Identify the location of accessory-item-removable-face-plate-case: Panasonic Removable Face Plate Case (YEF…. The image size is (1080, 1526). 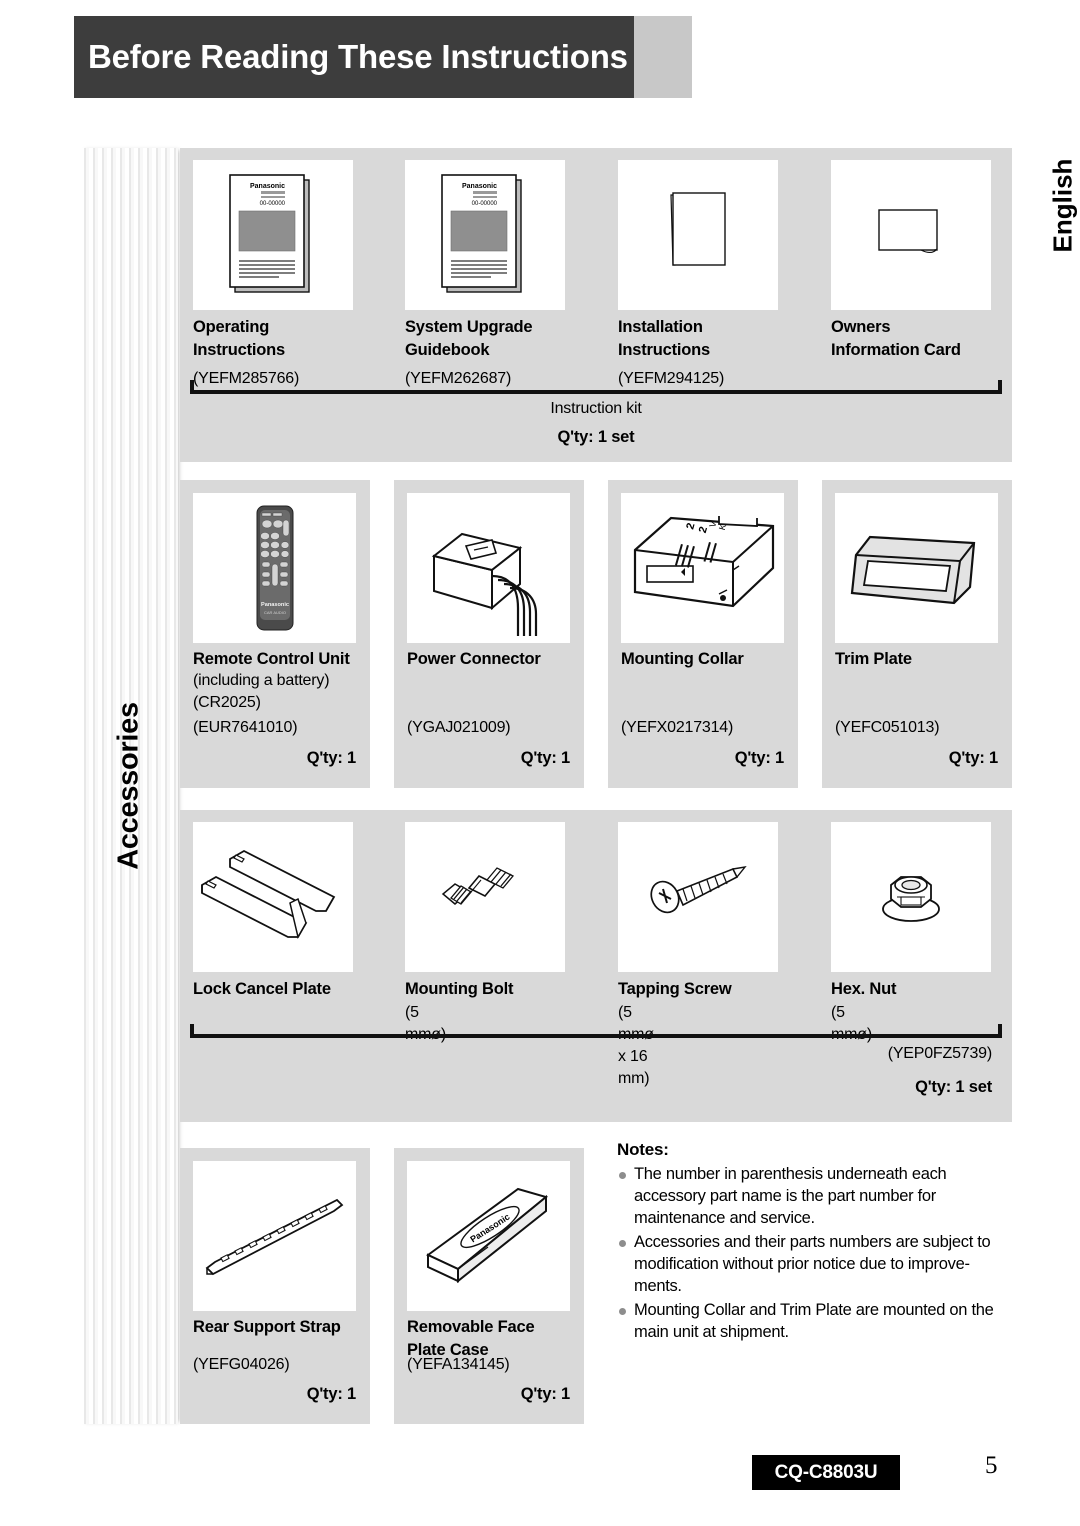
(489, 1286).